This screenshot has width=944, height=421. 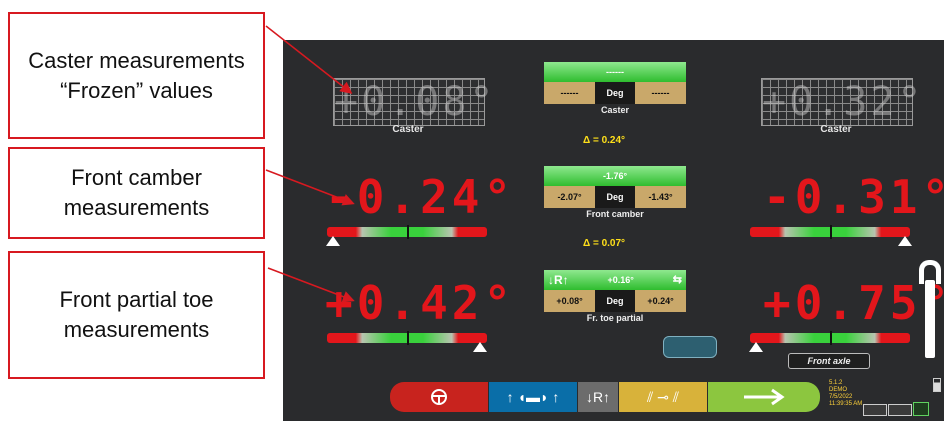 What do you see at coordinates (615, 72) in the screenshot?
I see `caster-panel-top: ------` at bounding box center [615, 72].